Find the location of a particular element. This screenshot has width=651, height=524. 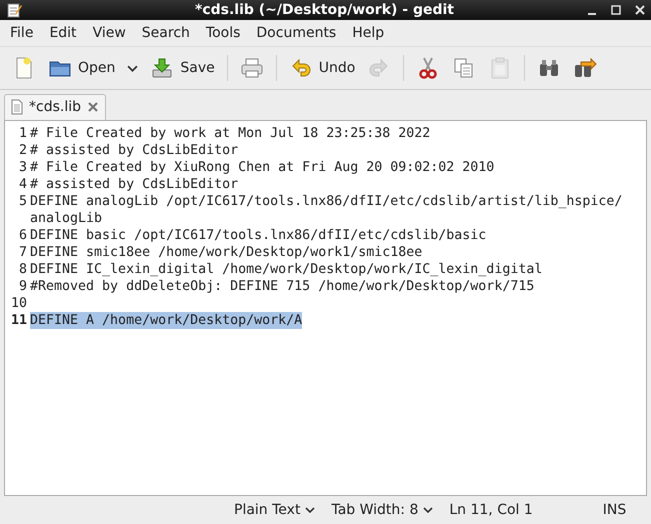

language-dropdown: Plain Text is located at coordinates (275, 510).